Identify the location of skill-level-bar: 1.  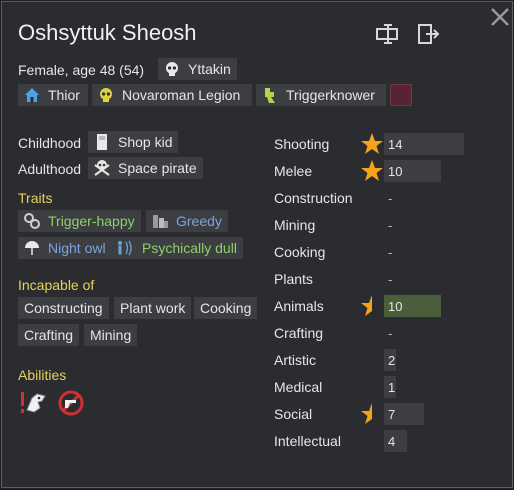
(390, 387).